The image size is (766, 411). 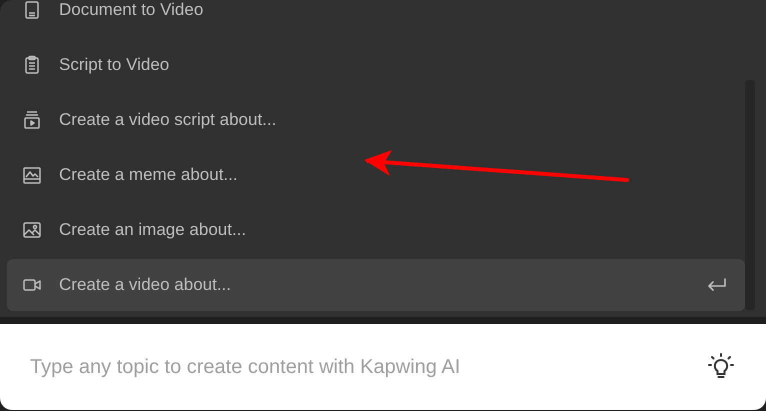 I want to click on menu-item: Document to Video, so click(x=376, y=18).